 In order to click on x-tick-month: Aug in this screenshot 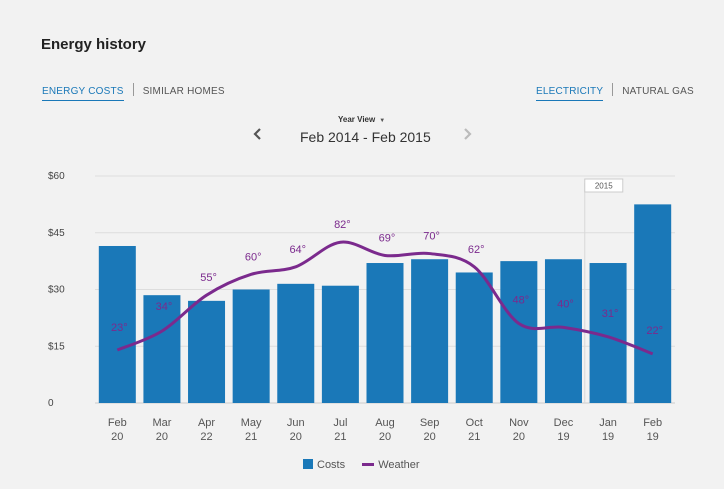, I will do `click(385, 423)`.